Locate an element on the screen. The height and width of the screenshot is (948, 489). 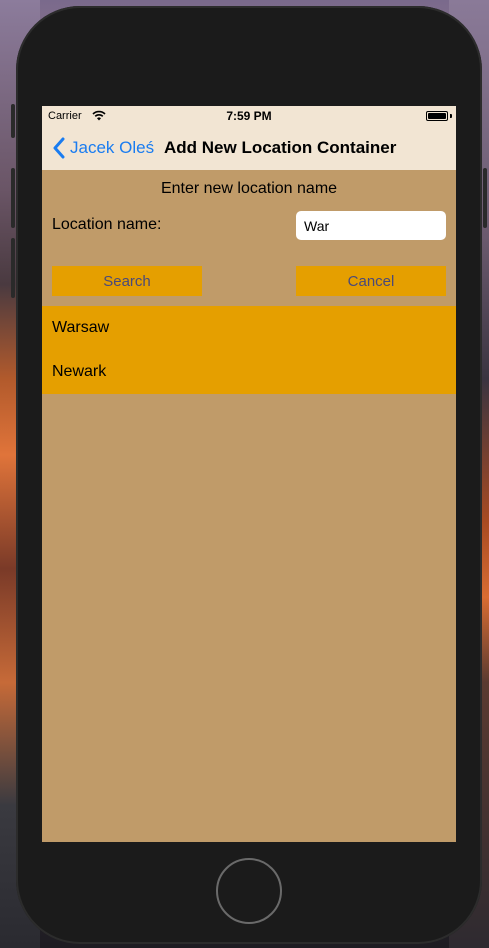
status-bar: Carrier 7:59 PM is located at coordinates (249, 116).